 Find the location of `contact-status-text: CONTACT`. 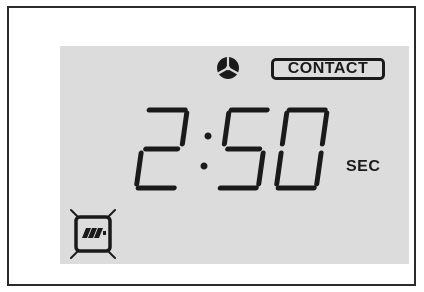

contact-status-text: CONTACT is located at coordinates (328, 68).